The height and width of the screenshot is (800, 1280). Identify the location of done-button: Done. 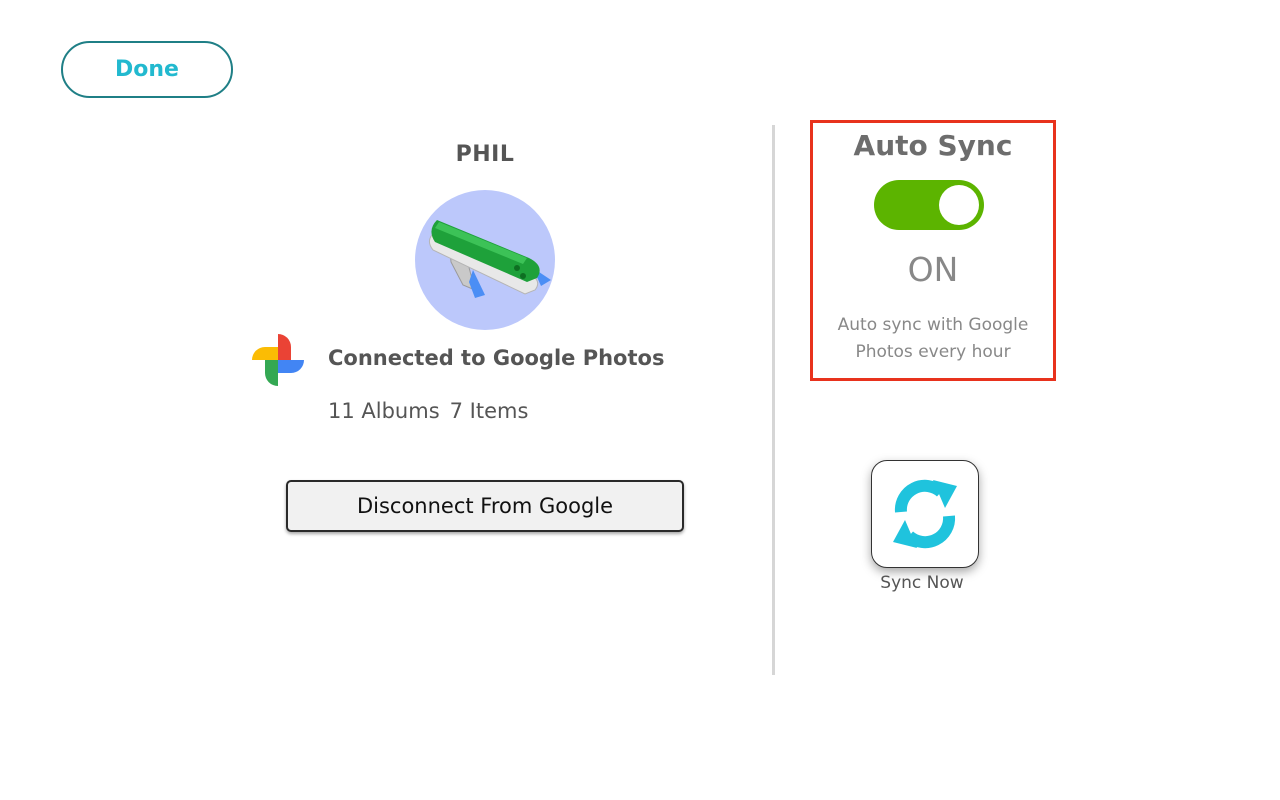
(147, 69).